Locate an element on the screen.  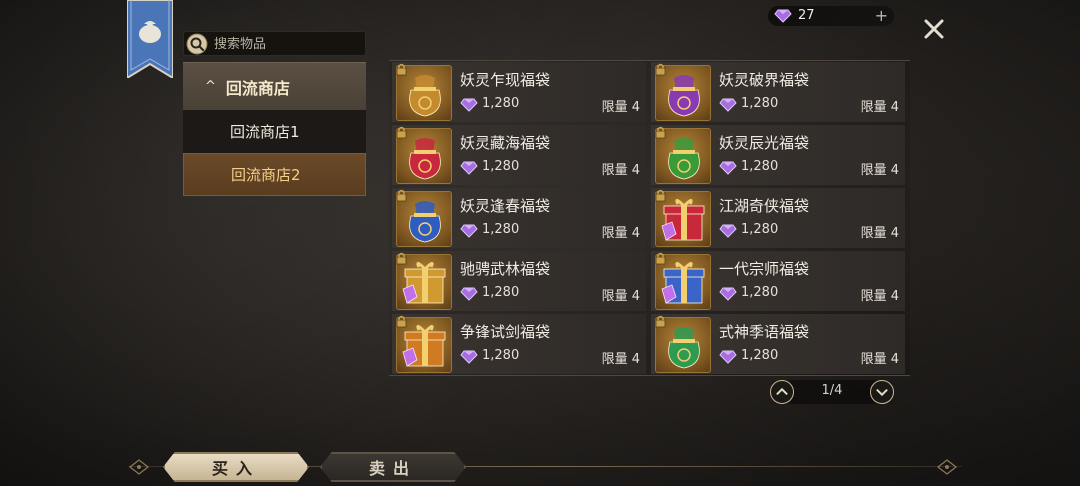
search-input is located at coordinates (286, 44).